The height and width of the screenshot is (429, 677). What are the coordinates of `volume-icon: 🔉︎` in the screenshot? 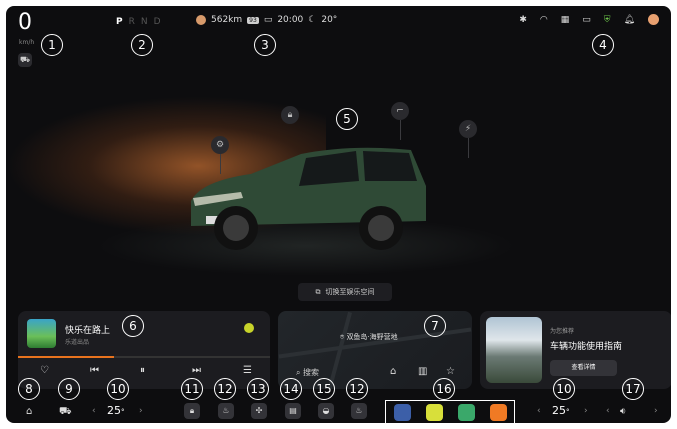 It's located at (623, 411).